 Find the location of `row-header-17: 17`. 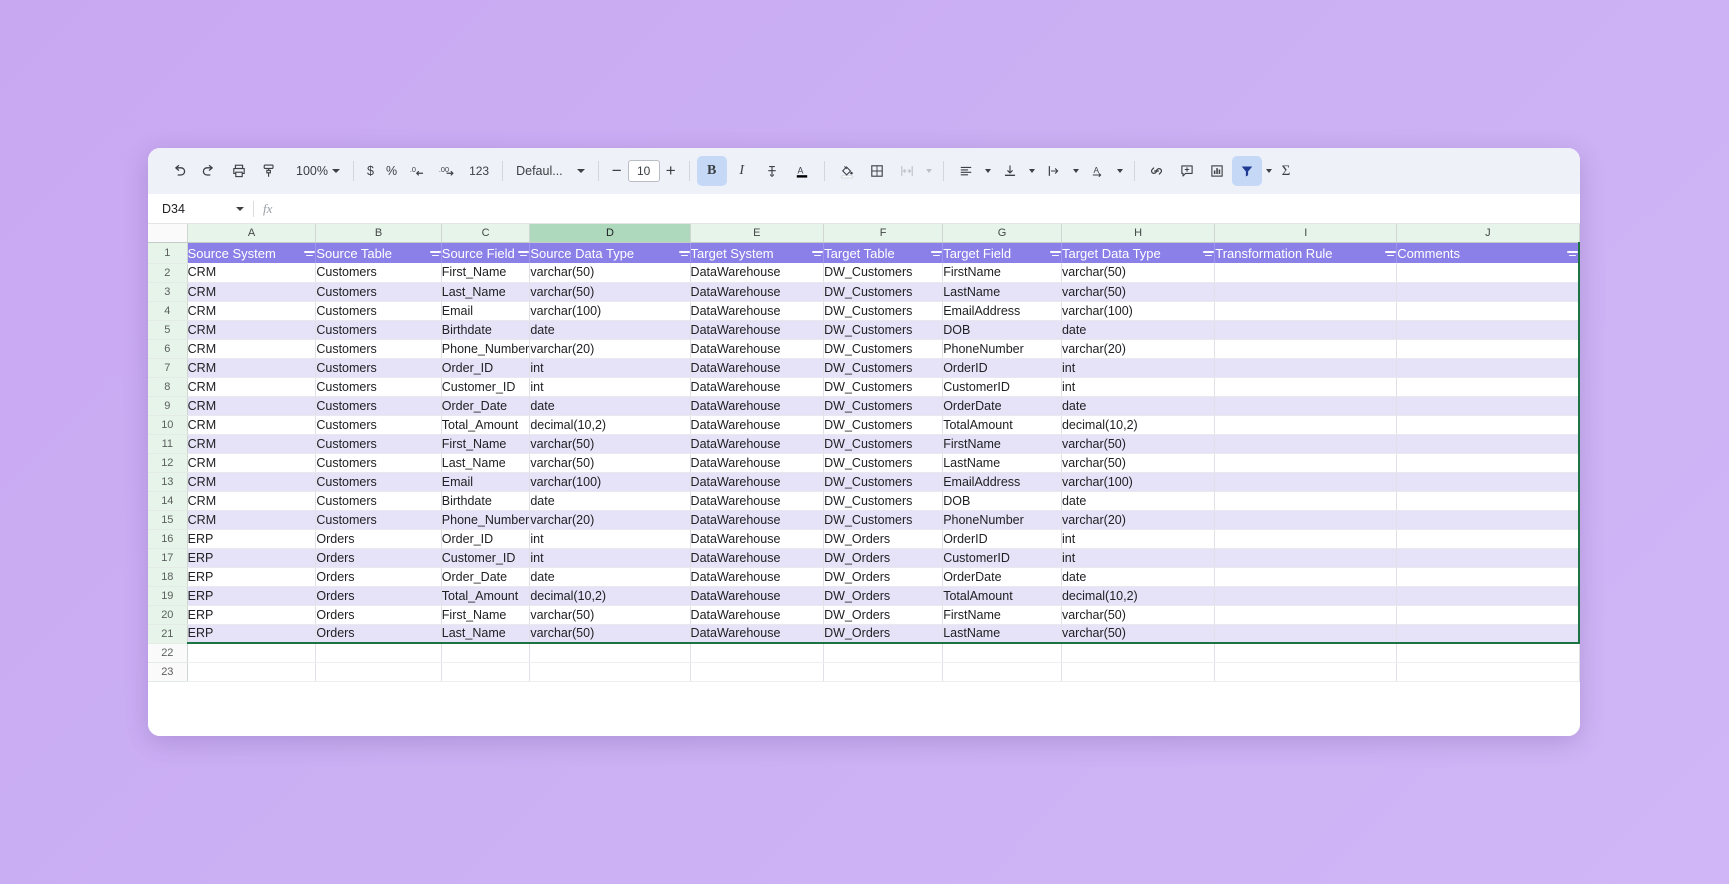

row-header-17: 17 is located at coordinates (168, 558).